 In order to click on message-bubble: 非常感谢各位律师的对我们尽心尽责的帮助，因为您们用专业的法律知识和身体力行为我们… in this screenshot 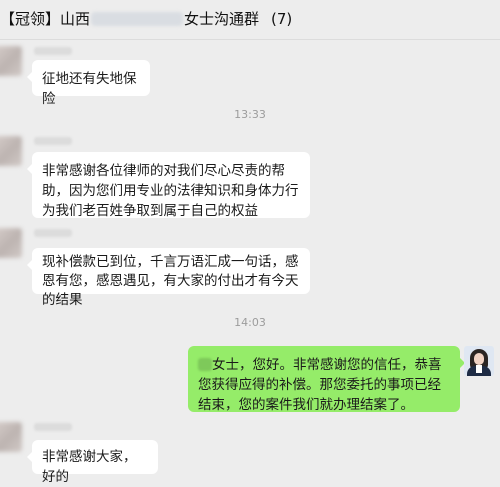, I will do `click(168, 185)`.